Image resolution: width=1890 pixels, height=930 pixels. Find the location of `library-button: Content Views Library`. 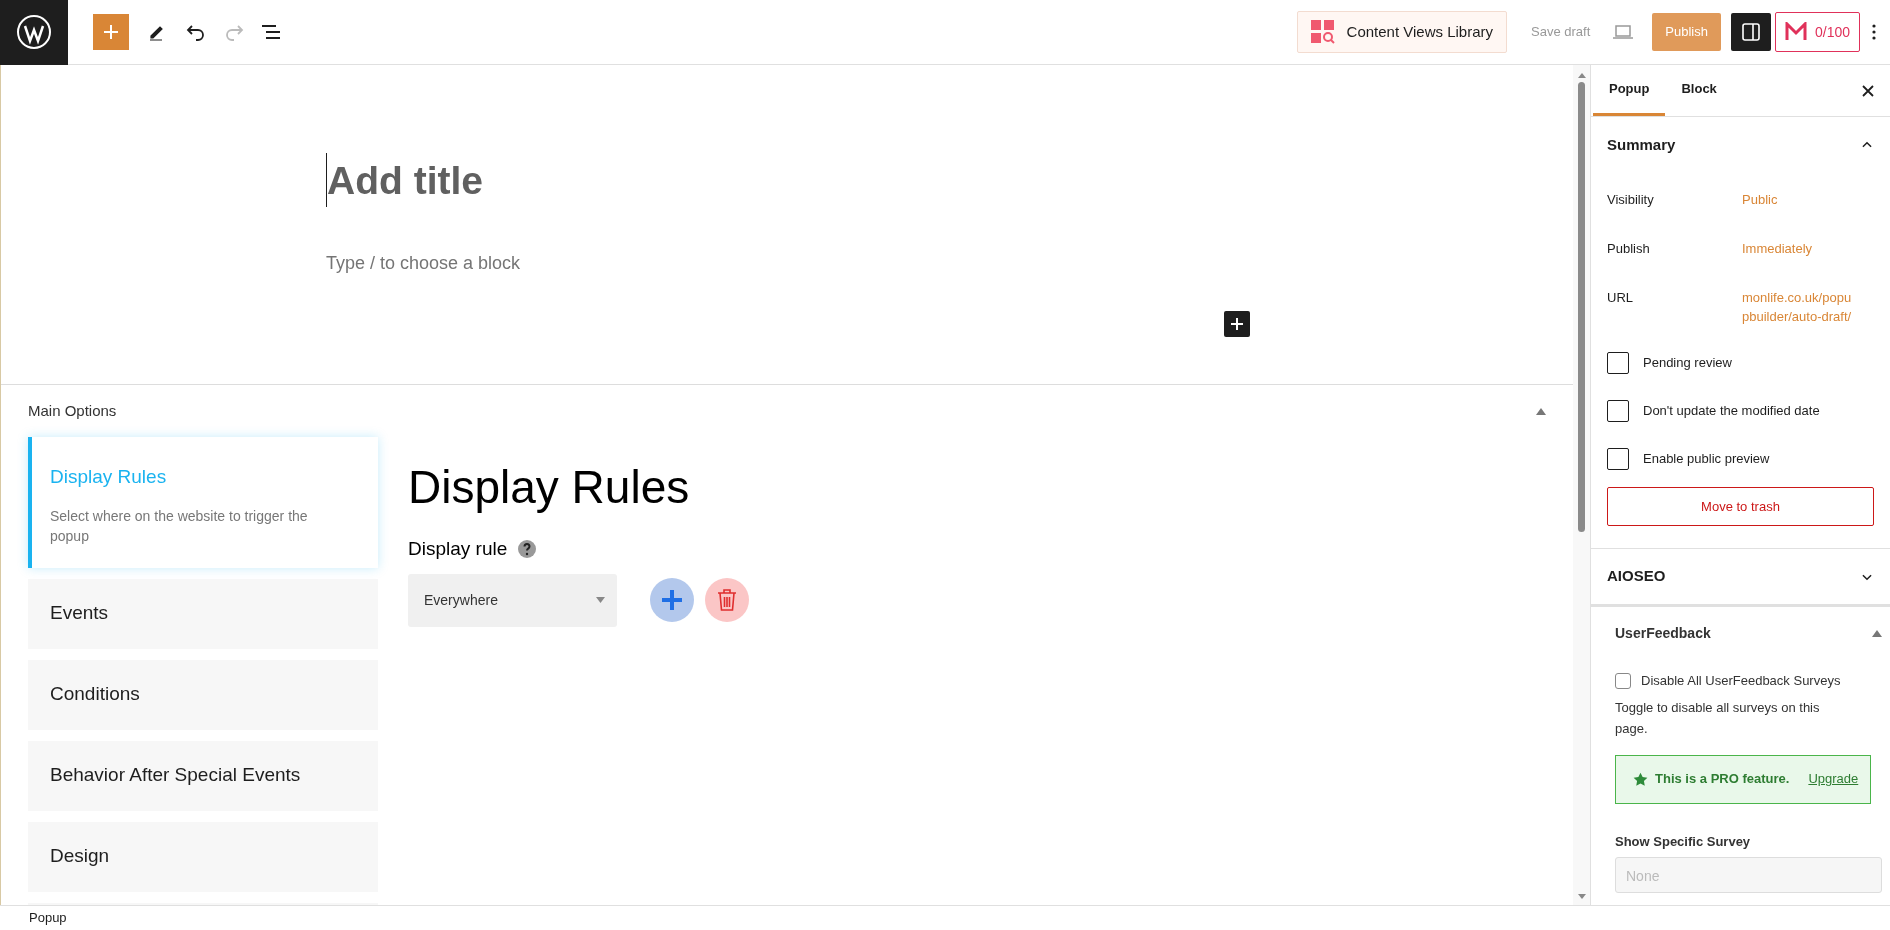

library-button: Content Views Library is located at coordinates (1402, 32).